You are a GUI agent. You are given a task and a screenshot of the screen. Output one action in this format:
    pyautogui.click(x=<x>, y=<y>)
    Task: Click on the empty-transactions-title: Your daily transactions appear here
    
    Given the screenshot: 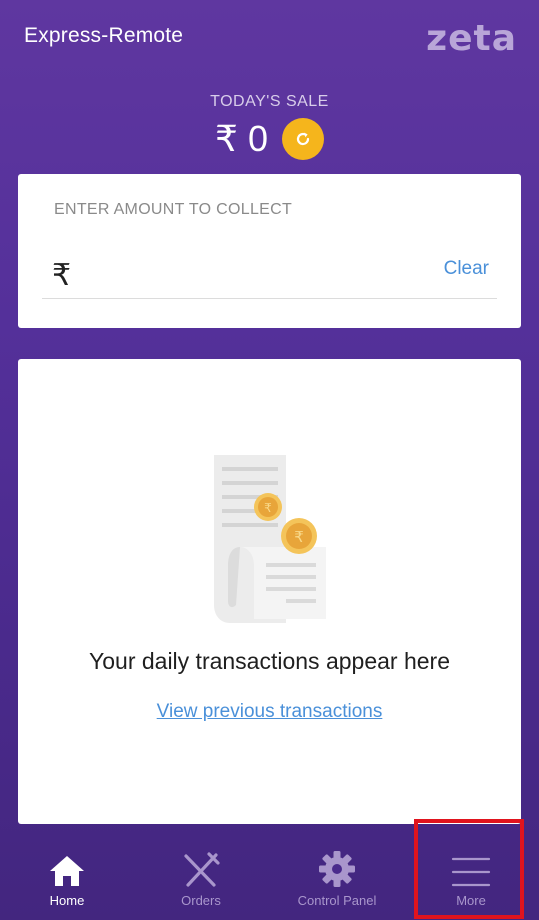 What is the action you would take?
    pyautogui.click(x=269, y=661)
    